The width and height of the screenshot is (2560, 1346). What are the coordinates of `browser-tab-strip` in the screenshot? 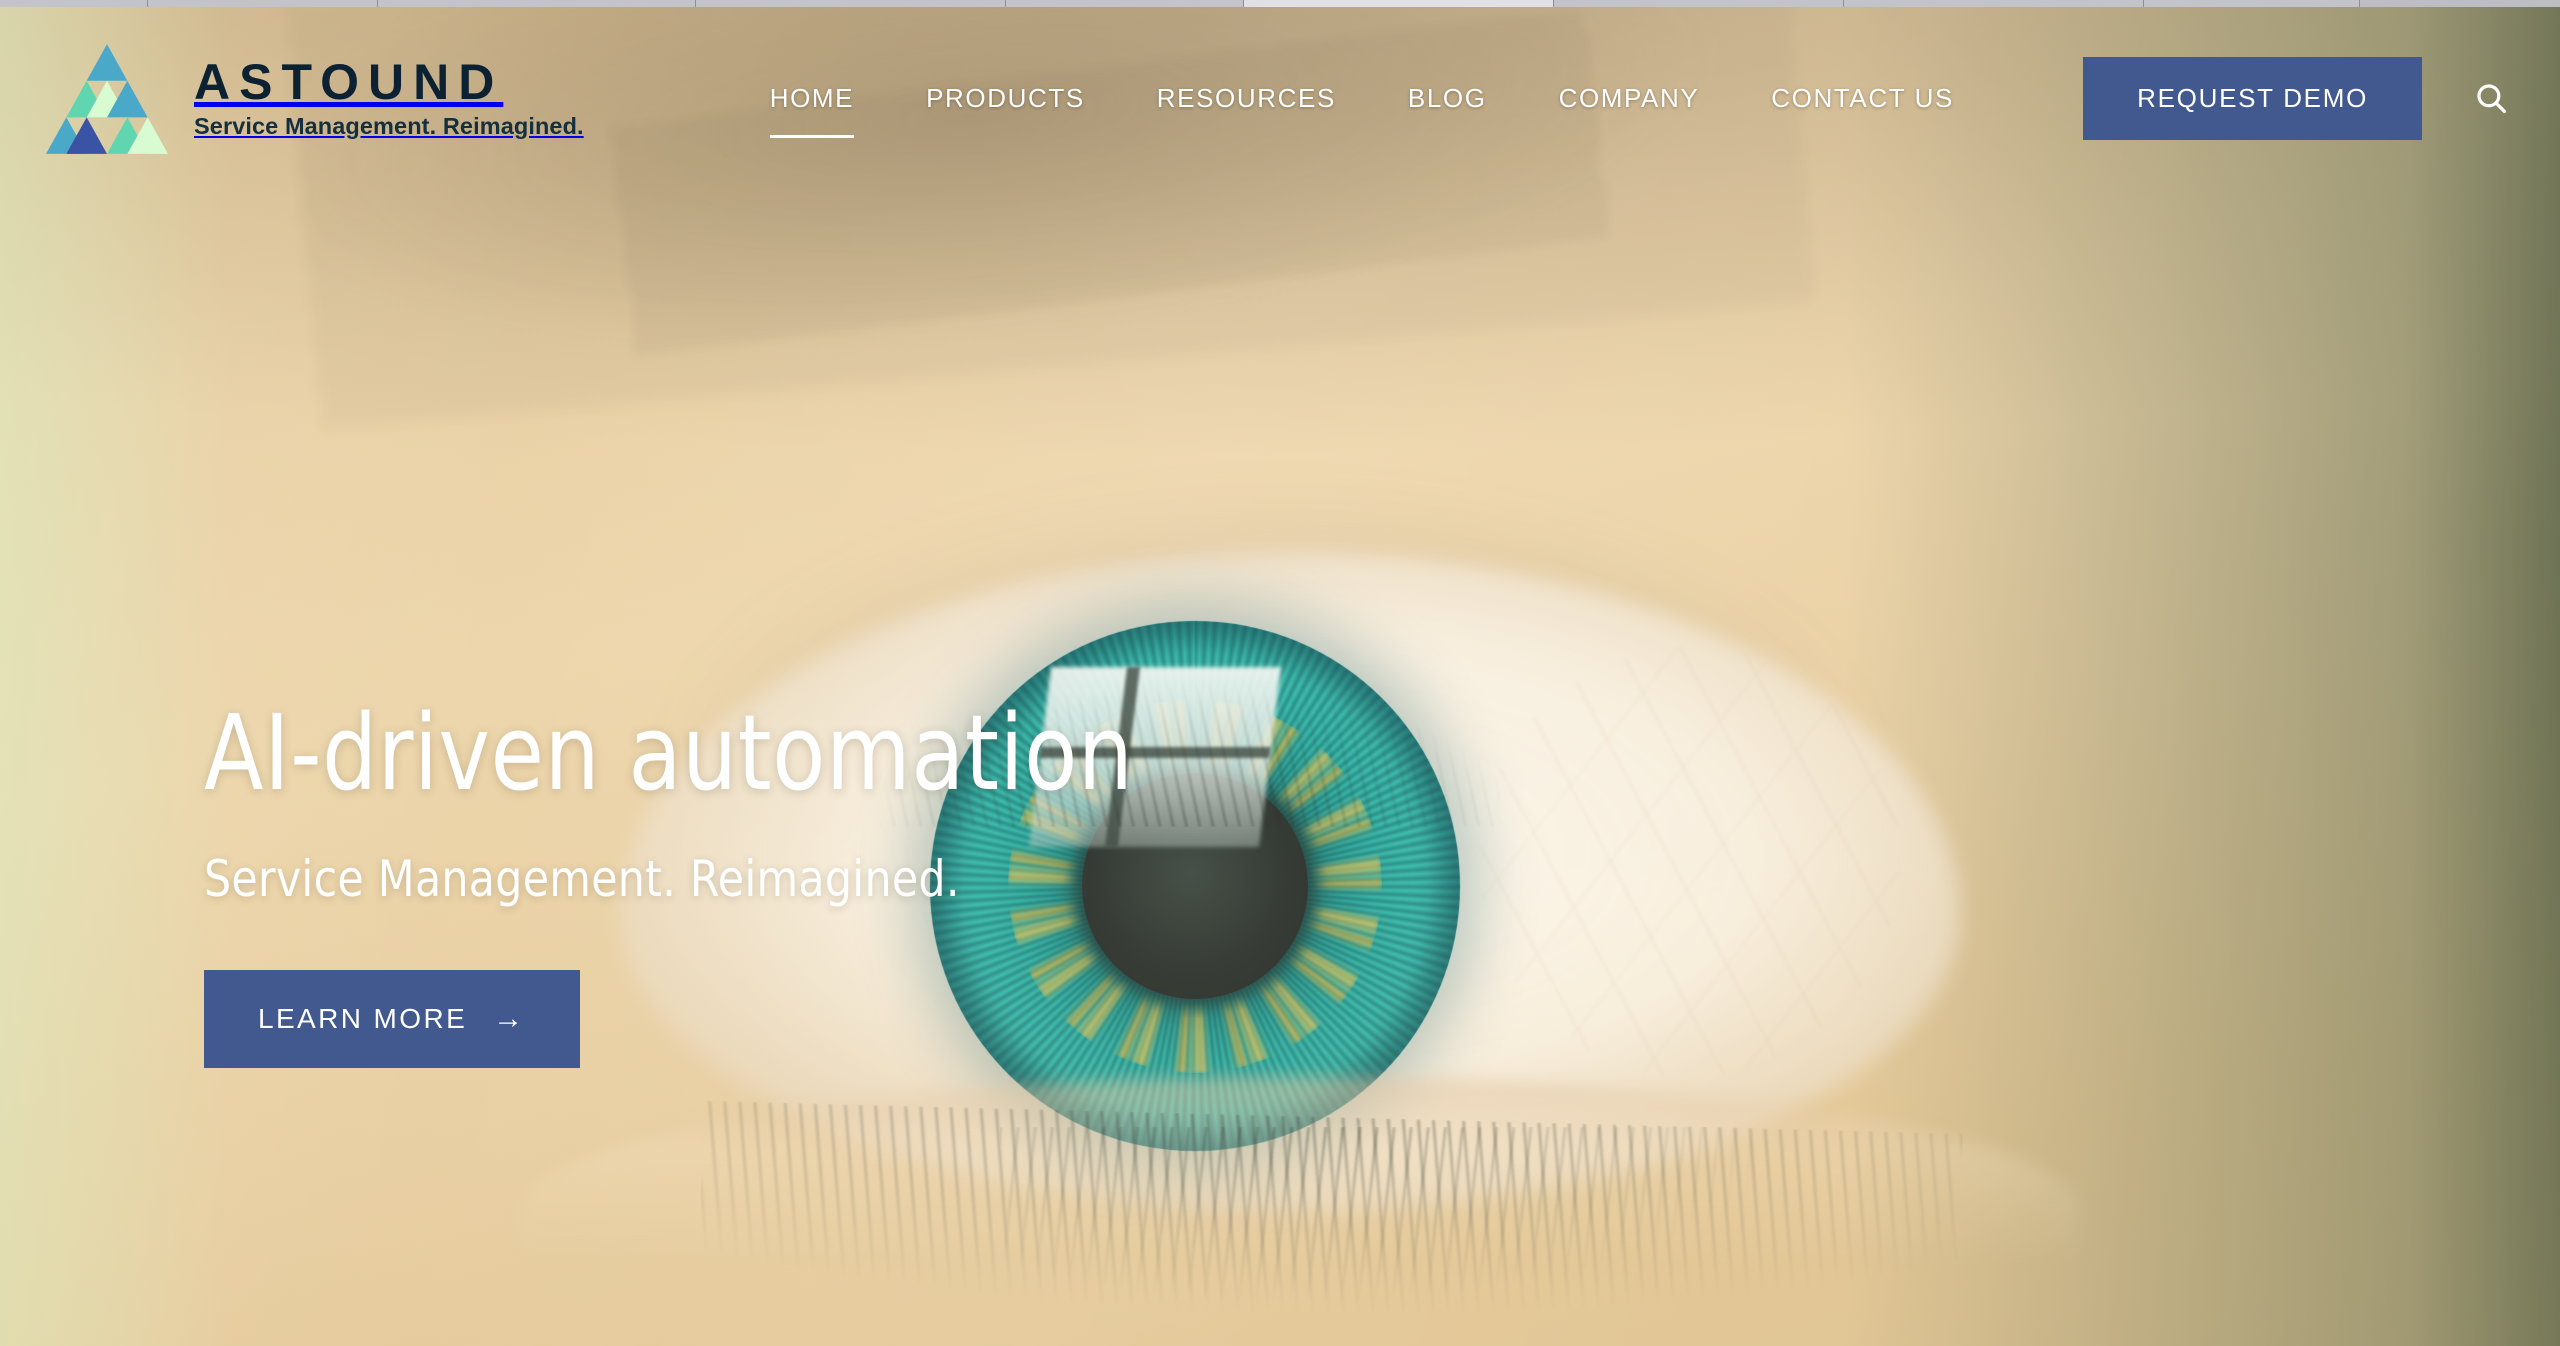 It's located at (1280, 3).